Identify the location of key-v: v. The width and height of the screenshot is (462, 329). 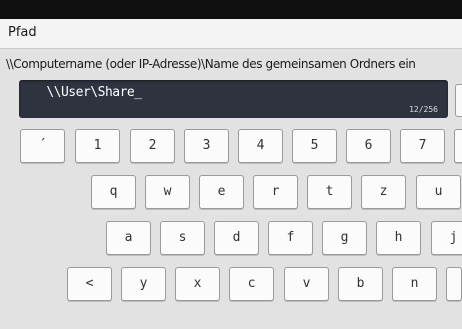
(306, 284).